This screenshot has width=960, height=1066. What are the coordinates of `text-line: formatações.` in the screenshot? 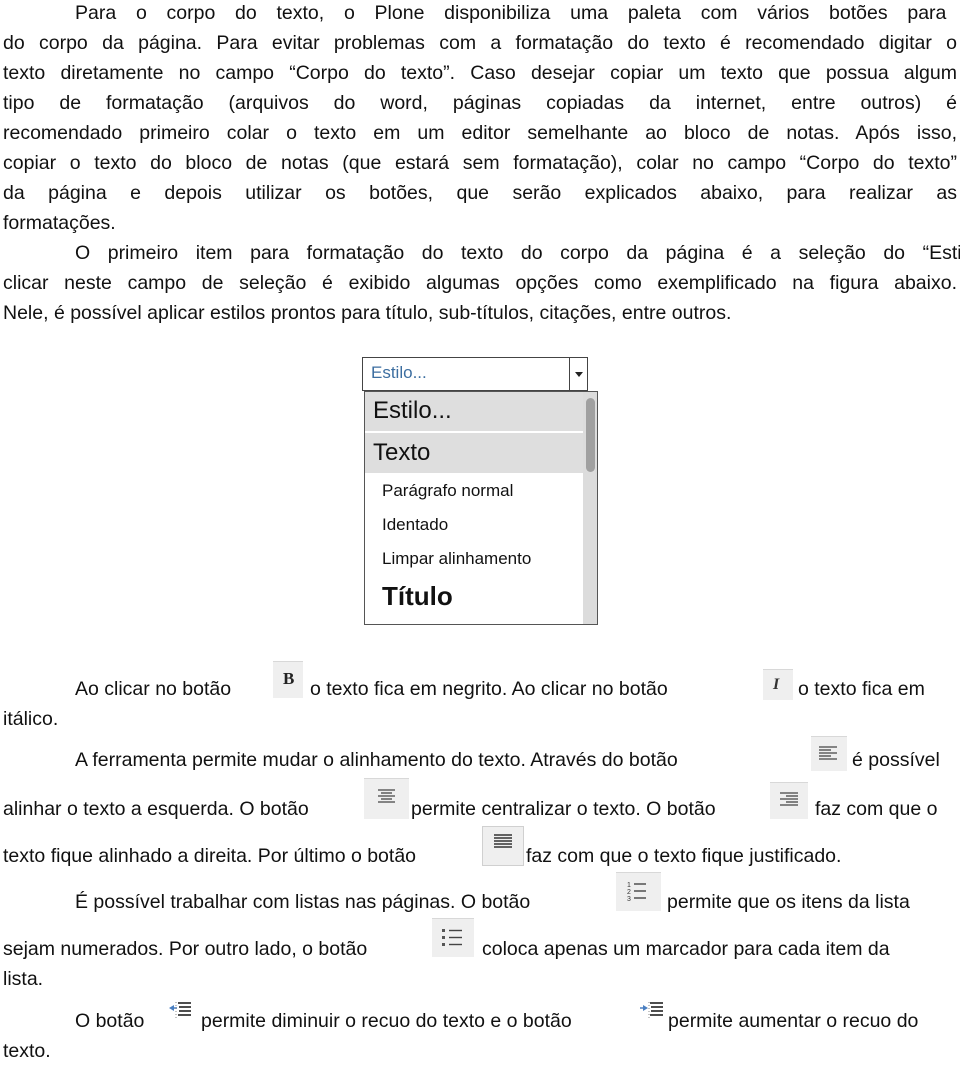 It's located at (59, 223).